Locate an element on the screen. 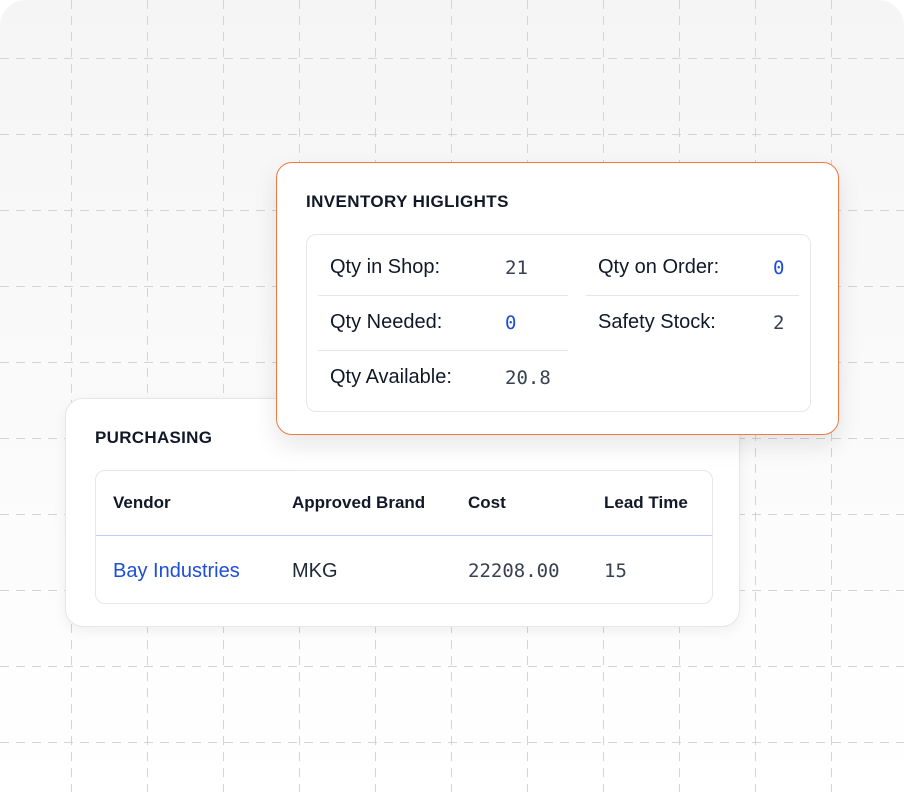 The width and height of the screenshot is (904, 792). qty-available-label: Qty Available: is located at coordinates (391, 377).